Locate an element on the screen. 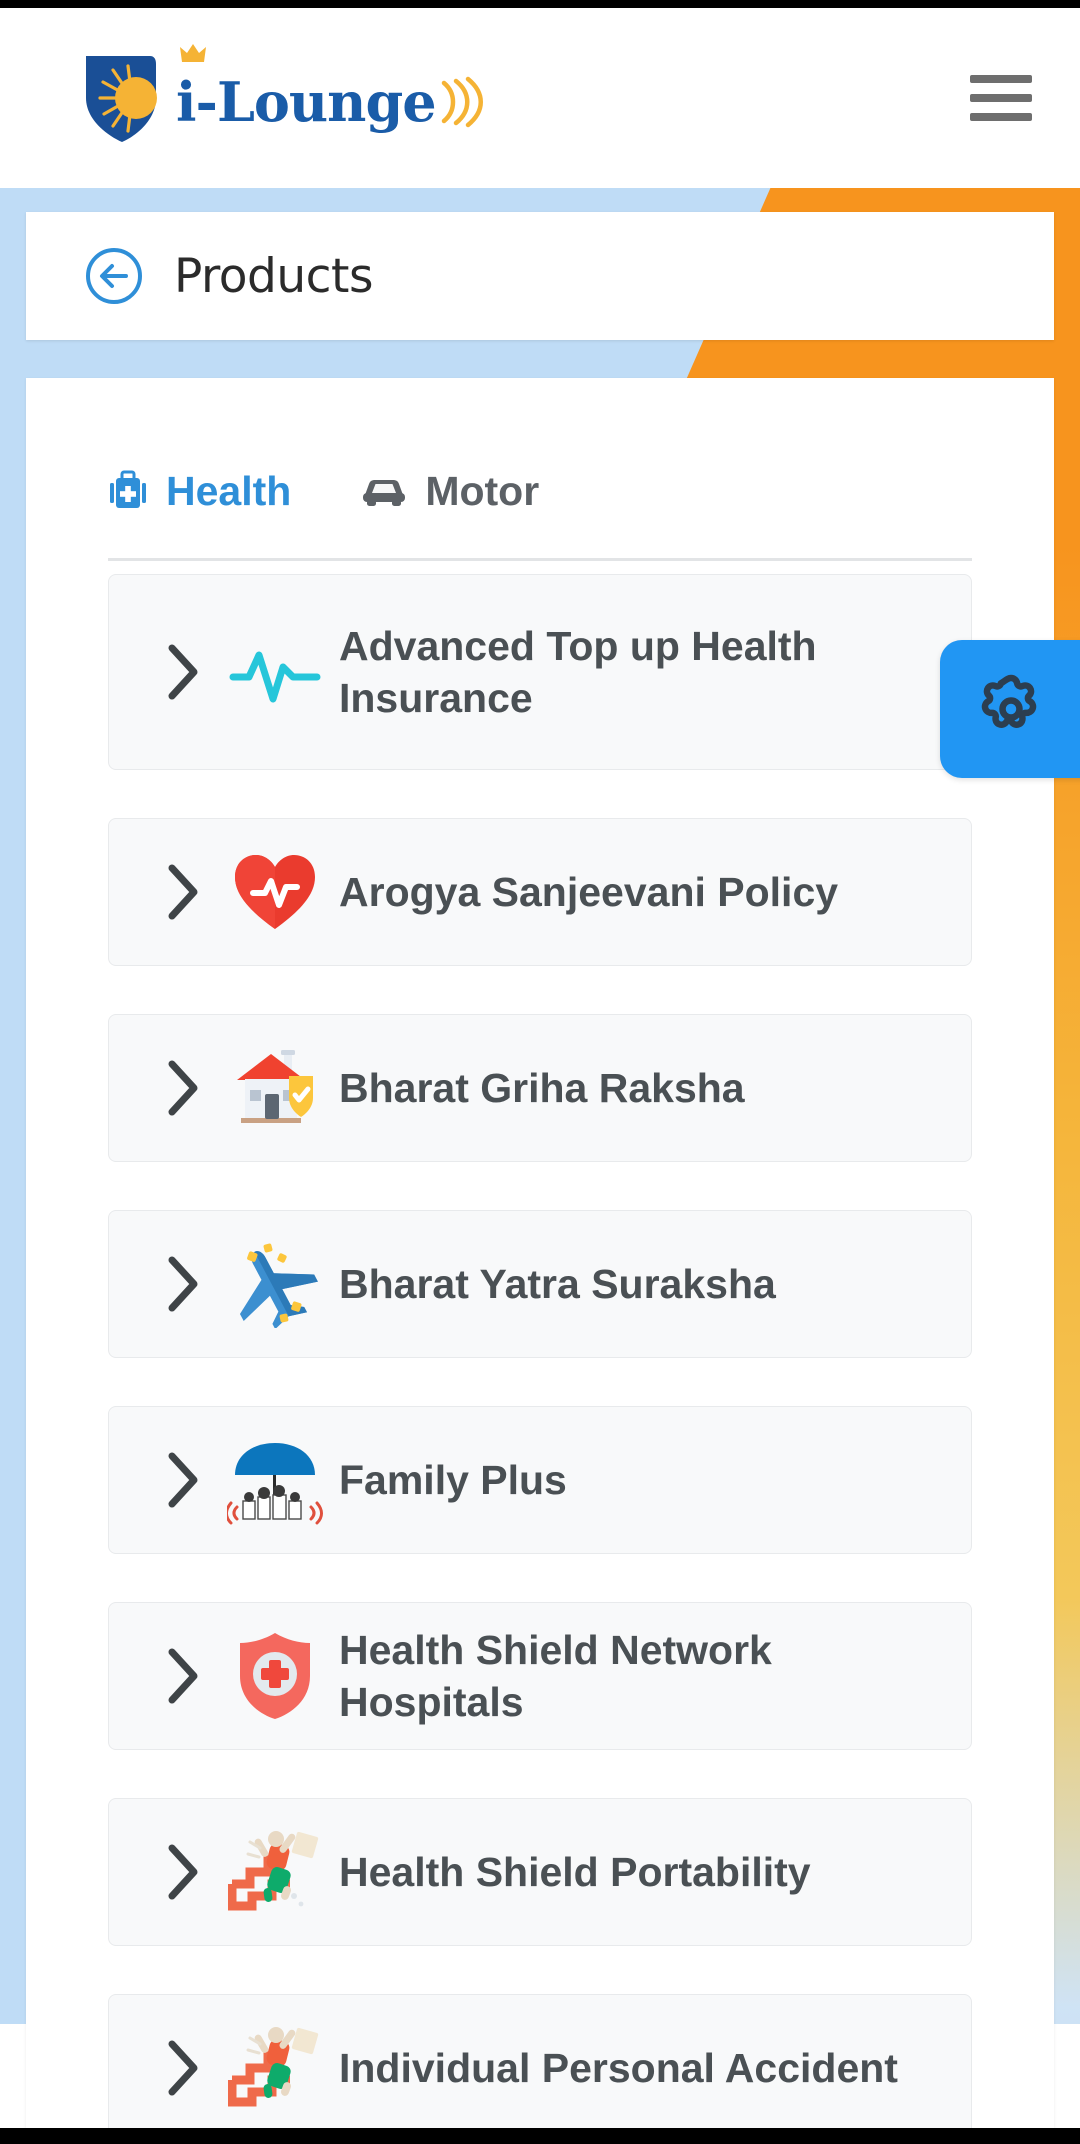 The height and width of the screenshot is (2144, 1080). product-row: Advanced Top up Health Insurance is located at coordinates (540, 672).